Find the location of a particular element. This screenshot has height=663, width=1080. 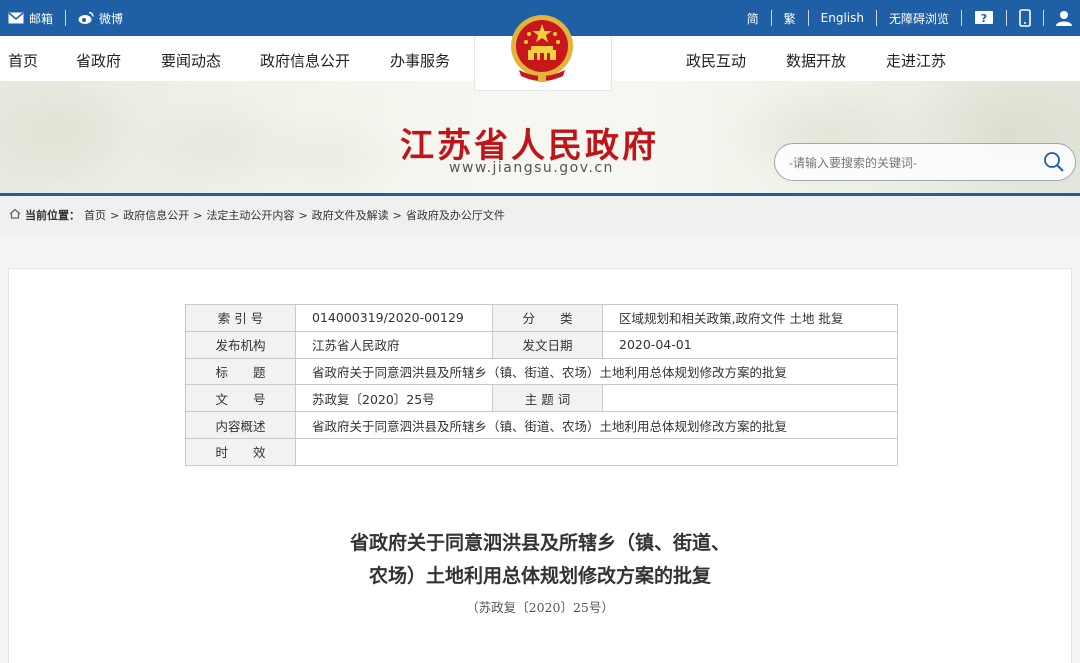

nav-services: 办事服务 is located at coordinates (420, 60).